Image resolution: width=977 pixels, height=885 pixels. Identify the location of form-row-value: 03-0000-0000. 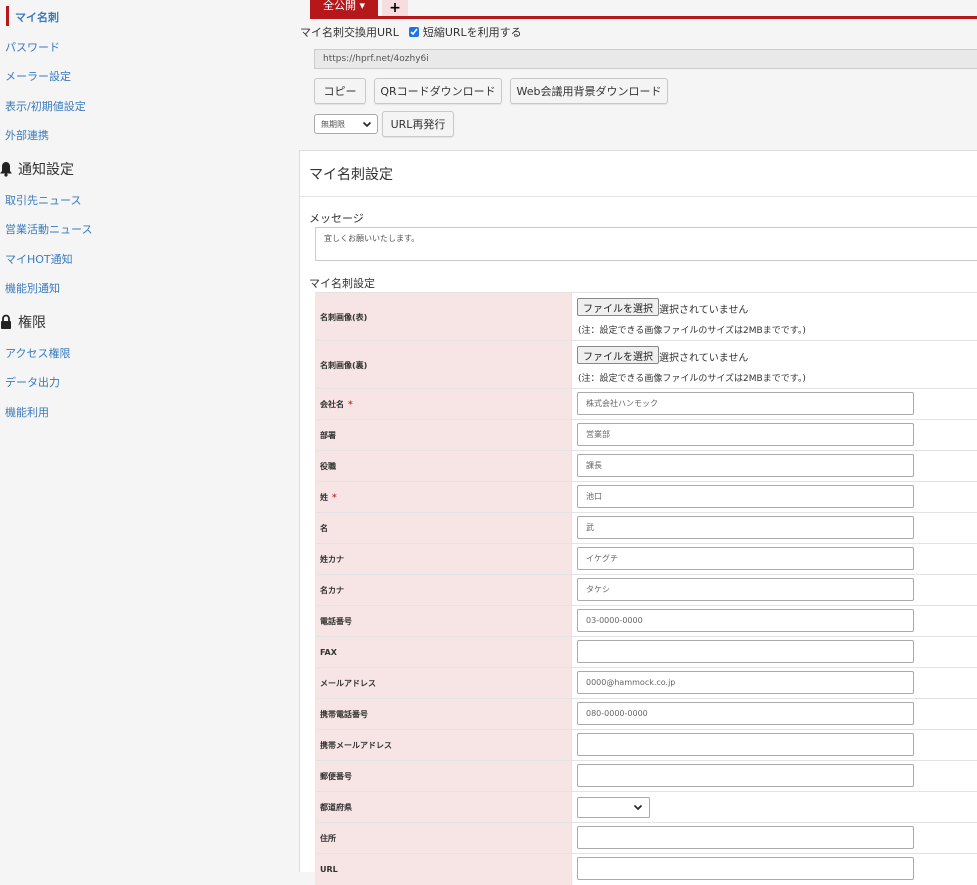
(775, 621).